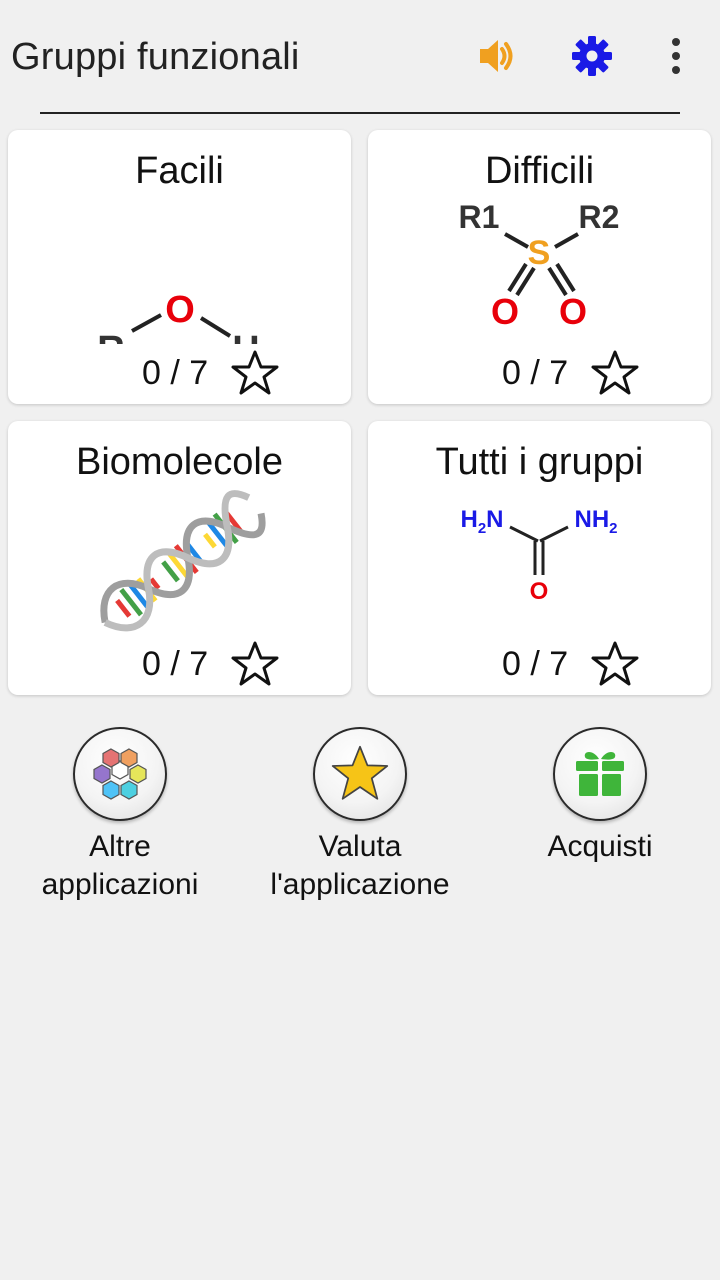  I want to click on atom-h: H, so click(245, 336).